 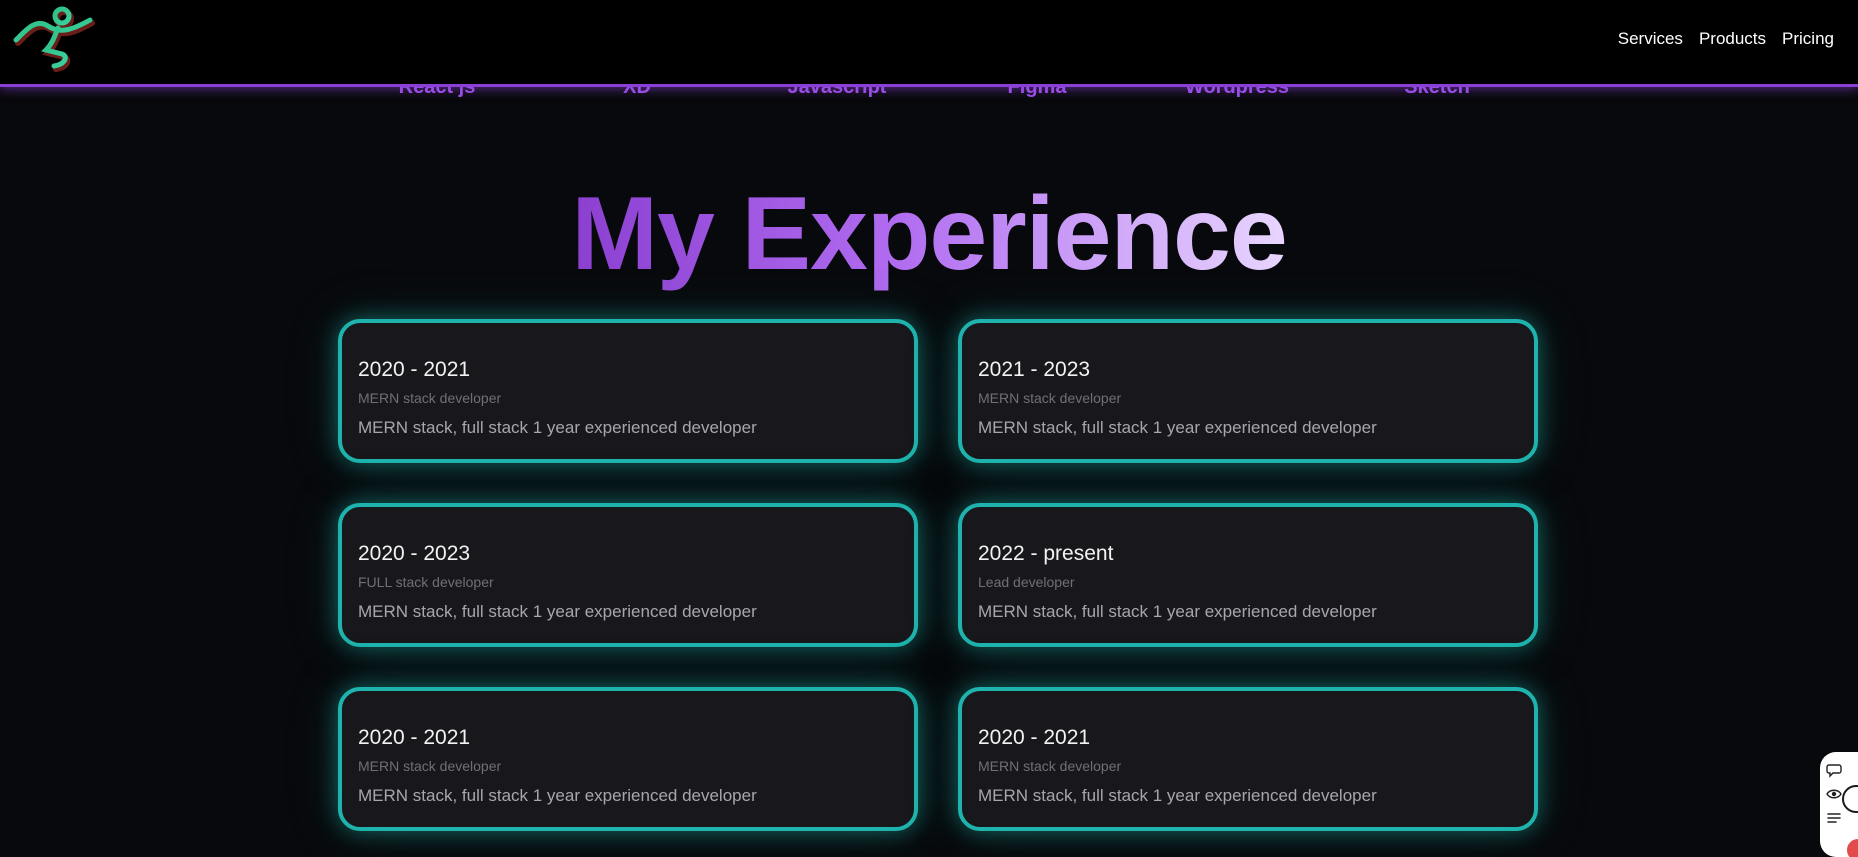 What do you see at coordinates (1839, 804) in the screenshot?
I see `floating-widget` at bounding box center [1839, 804].